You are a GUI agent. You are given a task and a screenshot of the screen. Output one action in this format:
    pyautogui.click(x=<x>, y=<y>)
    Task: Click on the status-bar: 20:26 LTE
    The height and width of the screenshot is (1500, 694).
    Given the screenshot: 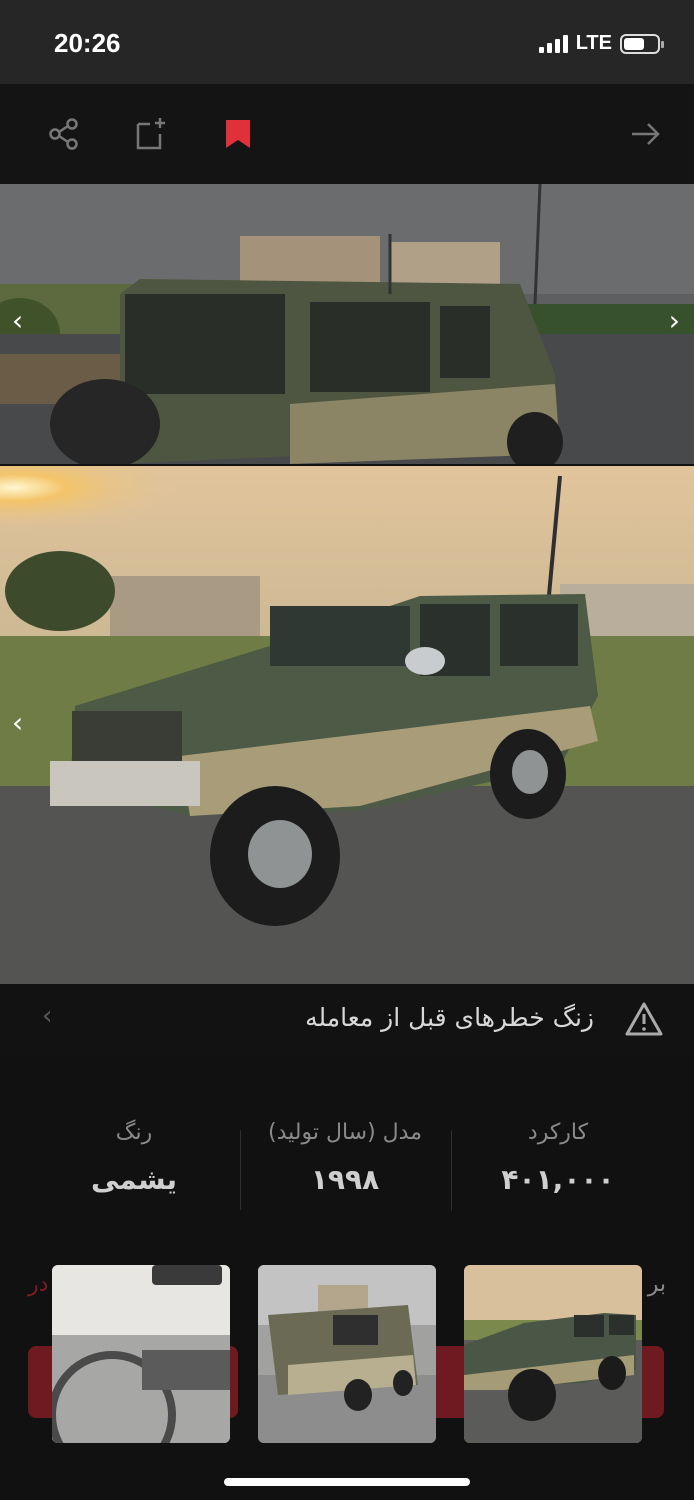 What is the action you would take?
    pyautogui.click(x=347, y=42)
    